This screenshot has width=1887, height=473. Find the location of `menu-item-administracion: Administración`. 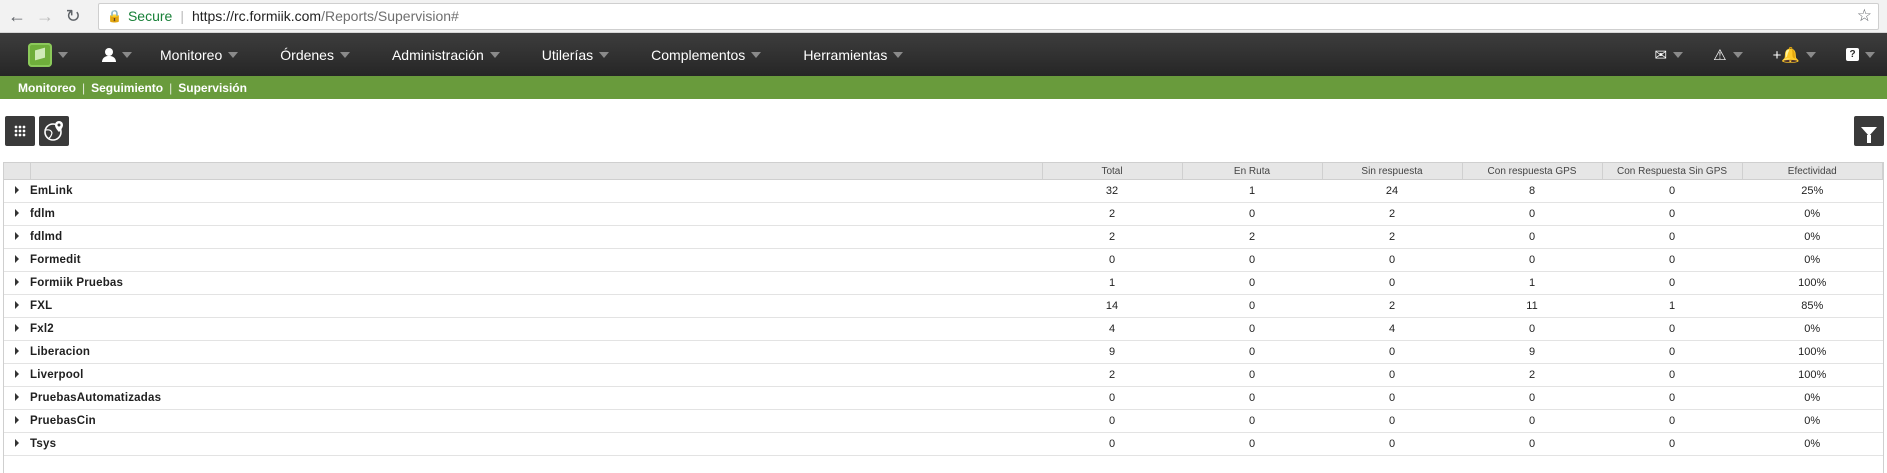

menu-item-administracion: Administración is located at coordinates (446, 55).